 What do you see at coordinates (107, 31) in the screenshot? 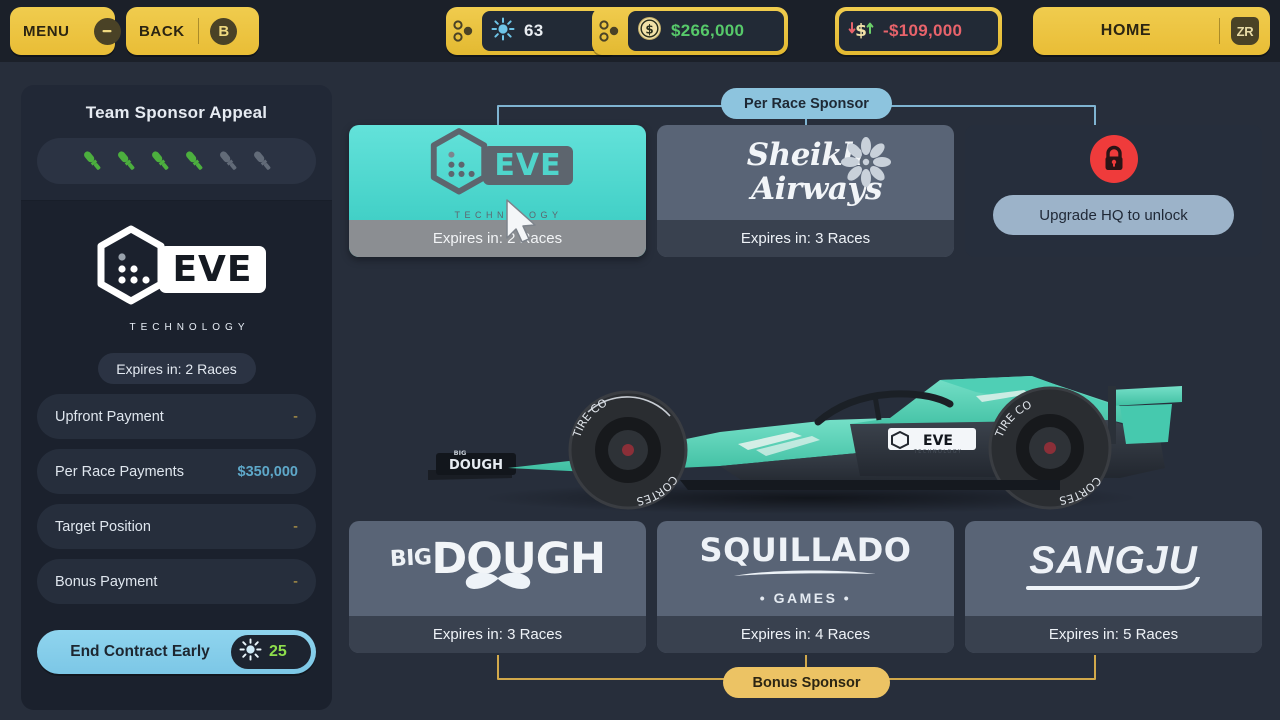
I see `minus-icon` at bounding box center [107, 31].